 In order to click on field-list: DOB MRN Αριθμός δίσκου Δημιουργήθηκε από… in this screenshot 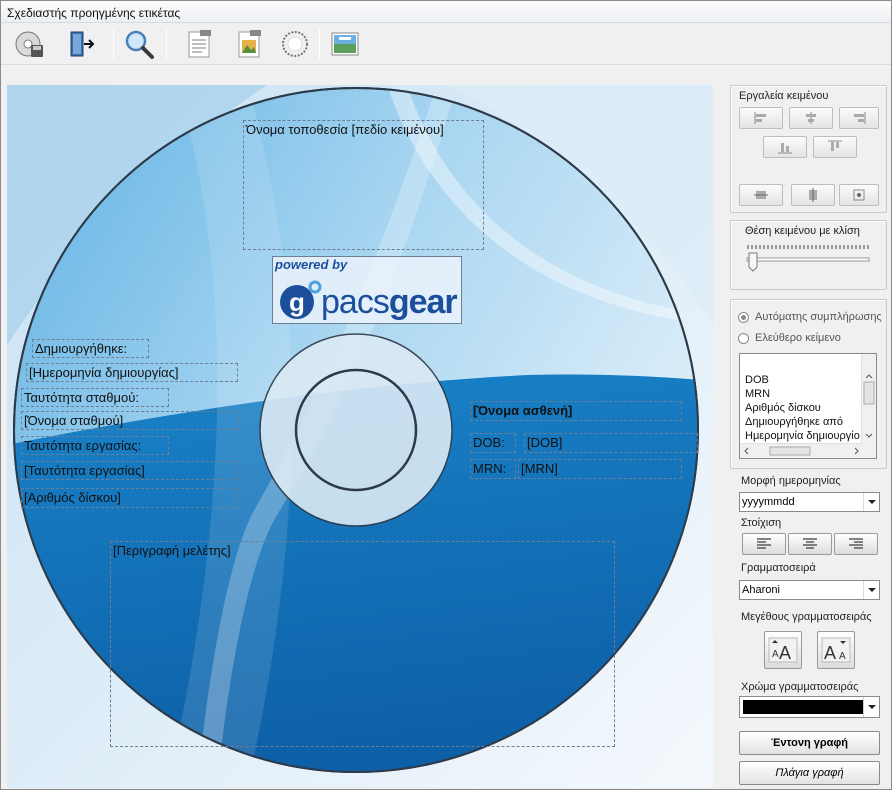, I will do `click(808, 406)`.